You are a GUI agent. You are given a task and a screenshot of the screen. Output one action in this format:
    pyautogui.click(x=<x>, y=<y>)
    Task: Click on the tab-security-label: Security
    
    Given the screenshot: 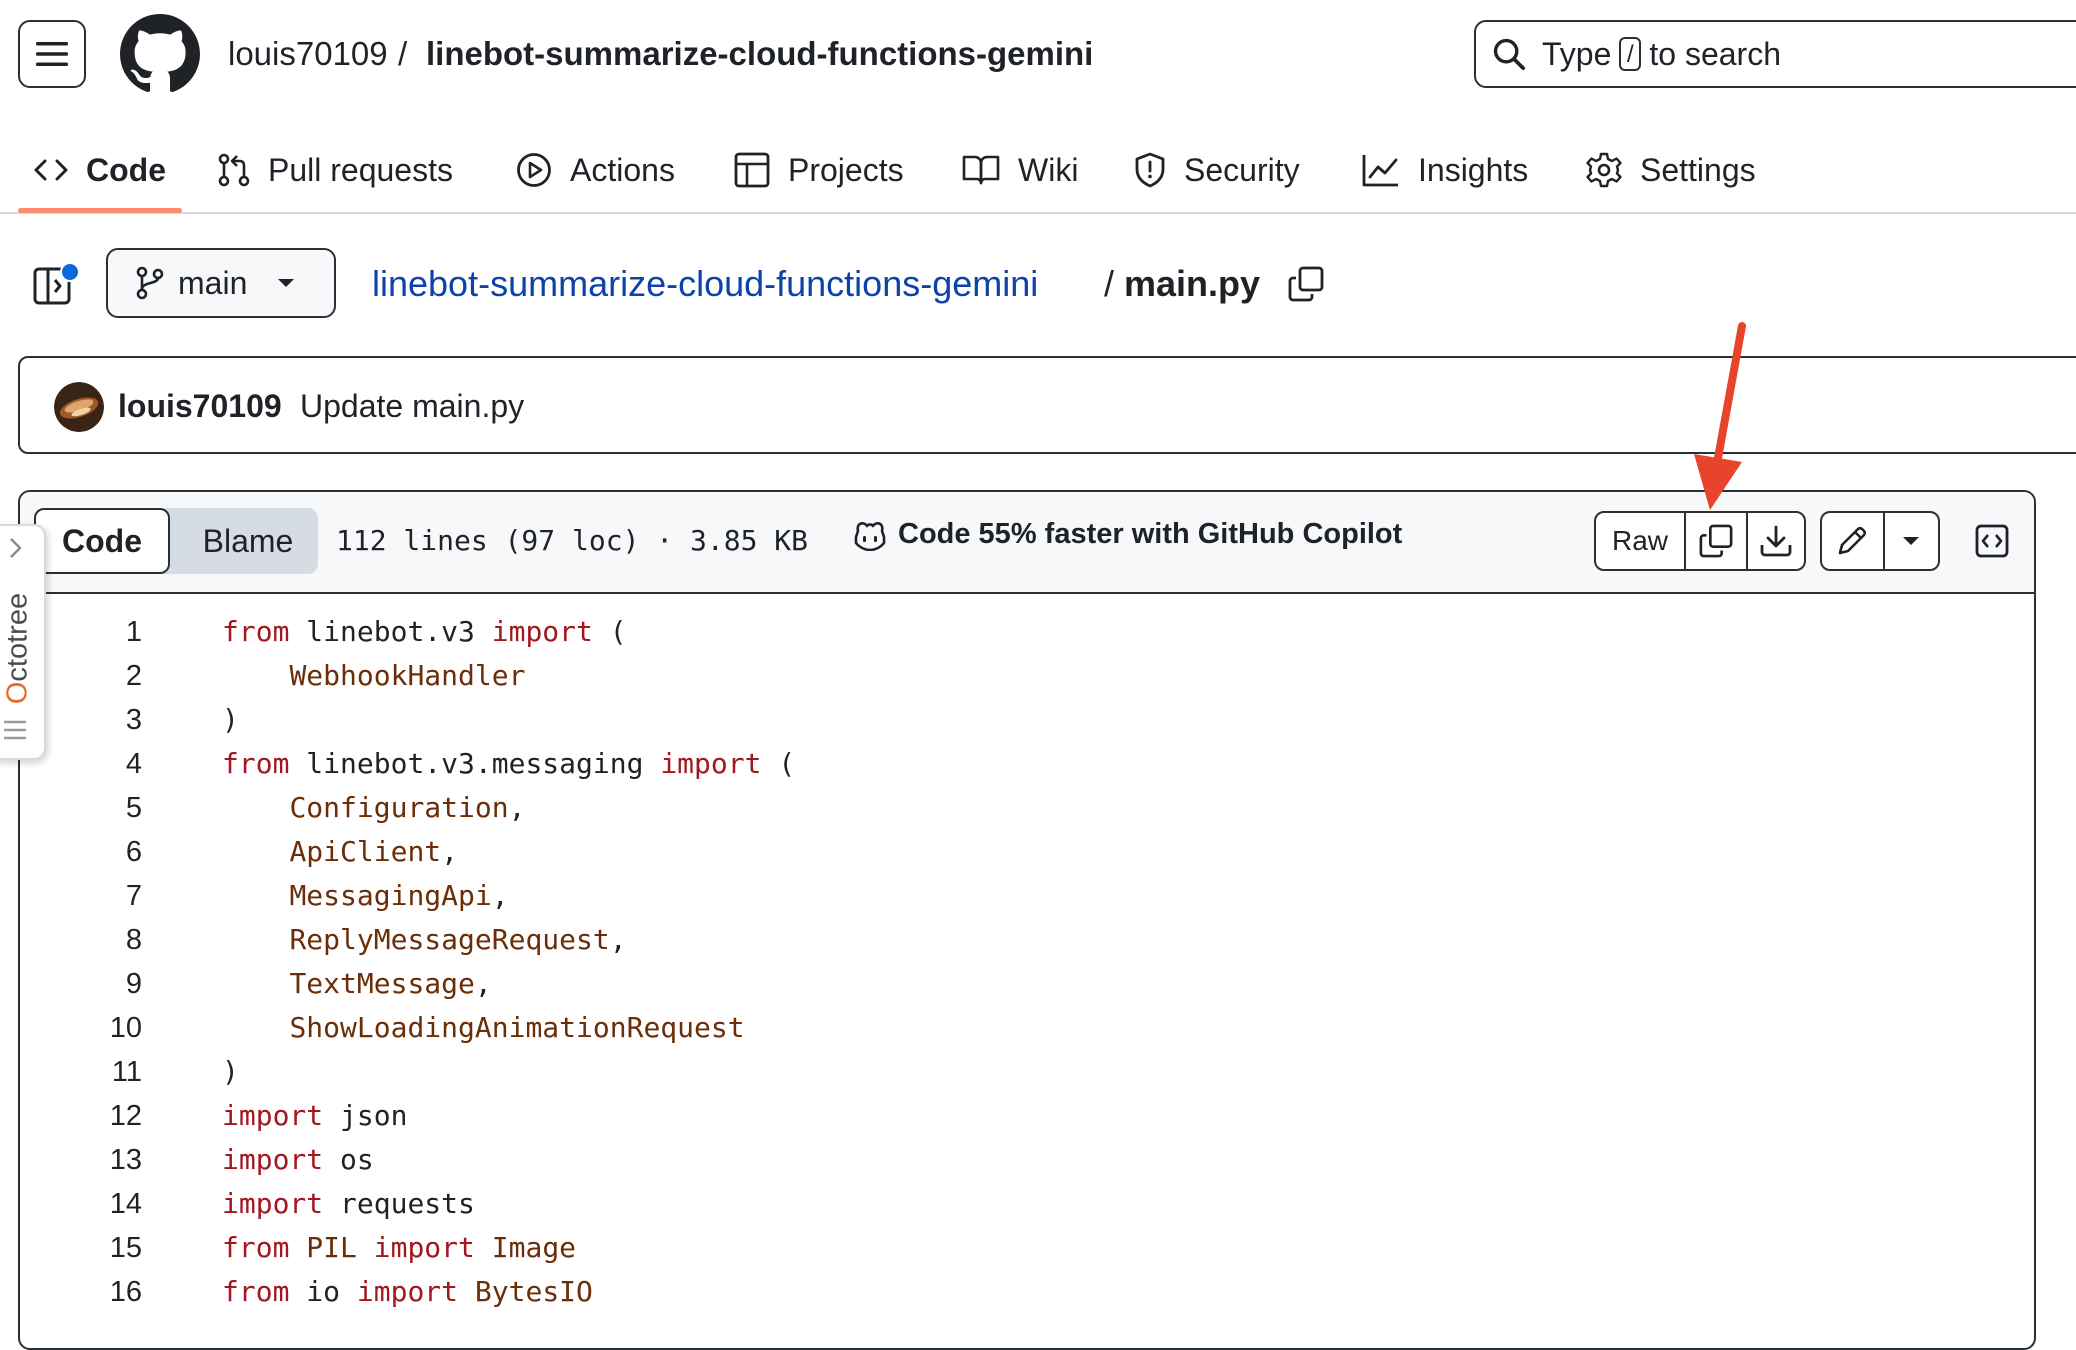 What is the action you would take?
    pyautogui.click(x=1242, y=169)
    